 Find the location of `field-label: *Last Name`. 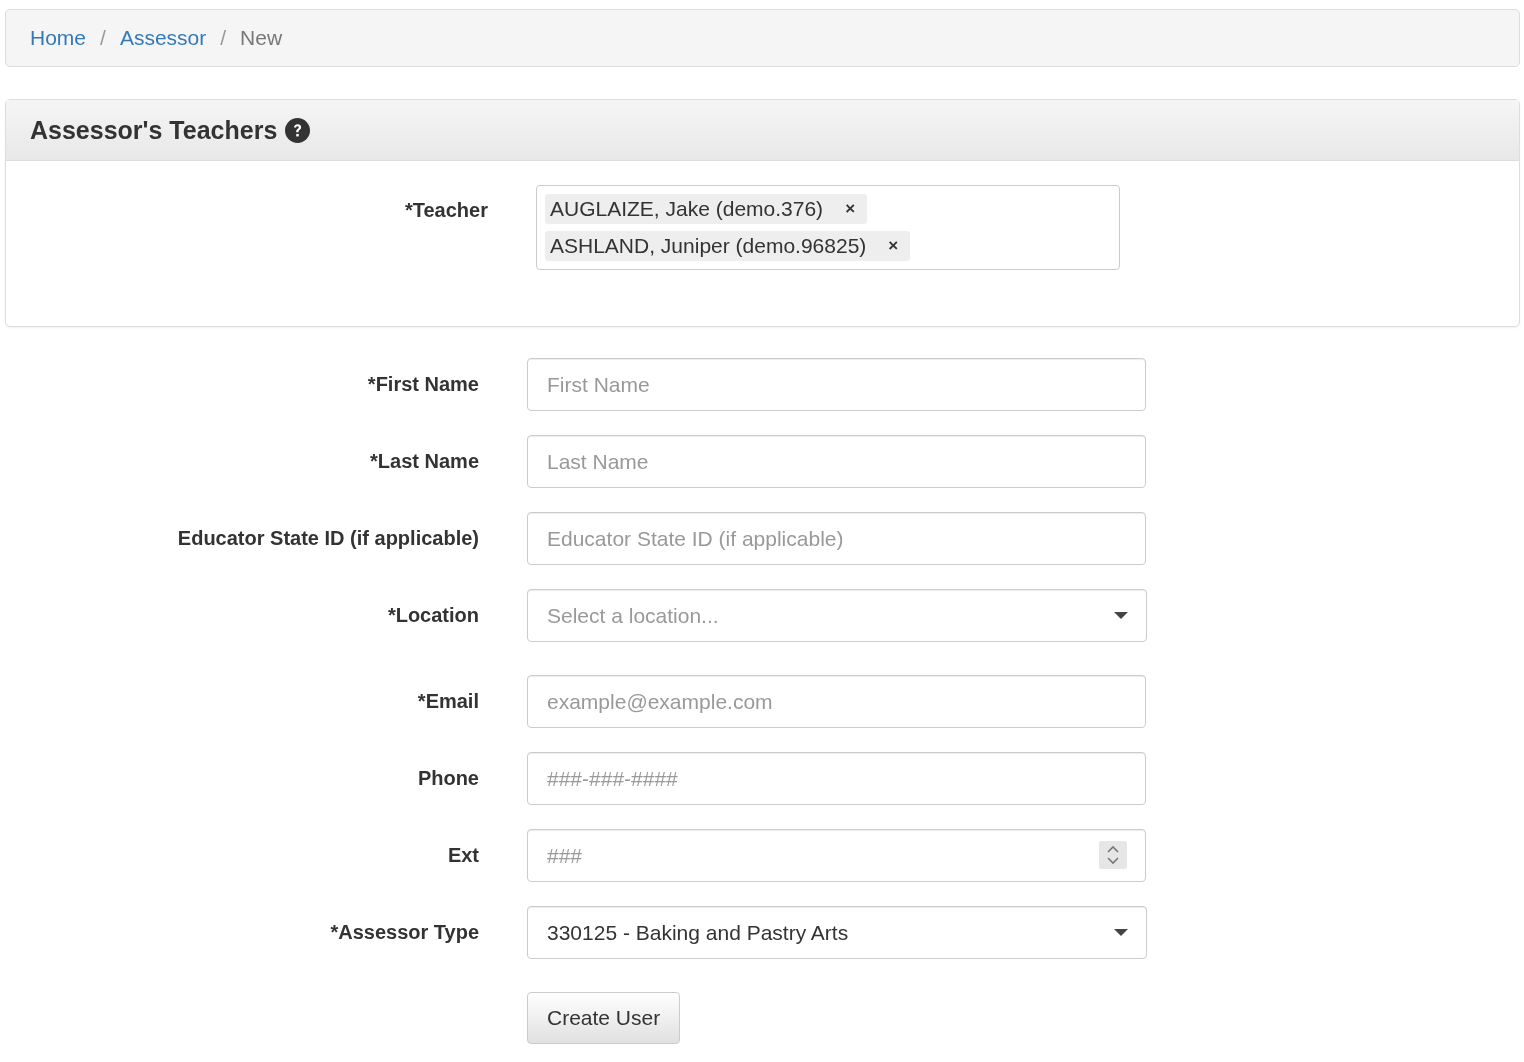

field-label: *Last Name is located at coordinates (424, 461).